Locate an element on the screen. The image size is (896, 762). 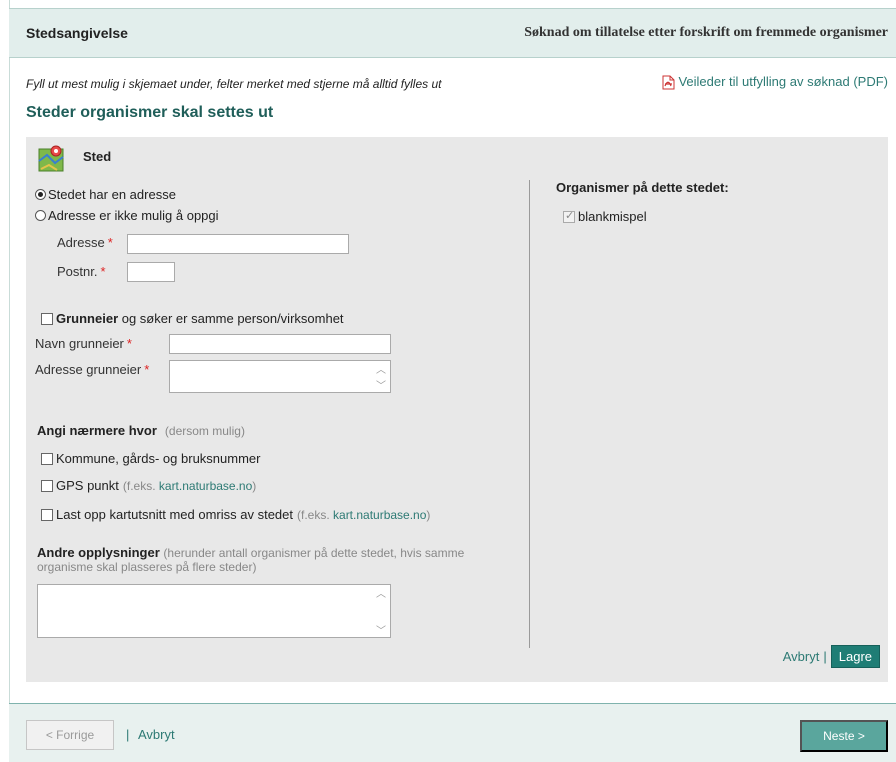
owner-name-label: Navn grunneier is located at coordinates (79, 343).